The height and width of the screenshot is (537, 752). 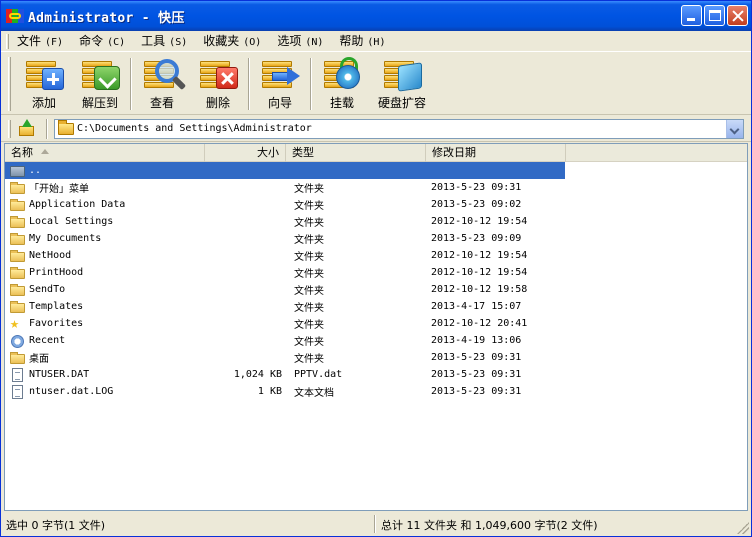 I want to click on extract-to-button: 解压到, so click(x=100, y=82).